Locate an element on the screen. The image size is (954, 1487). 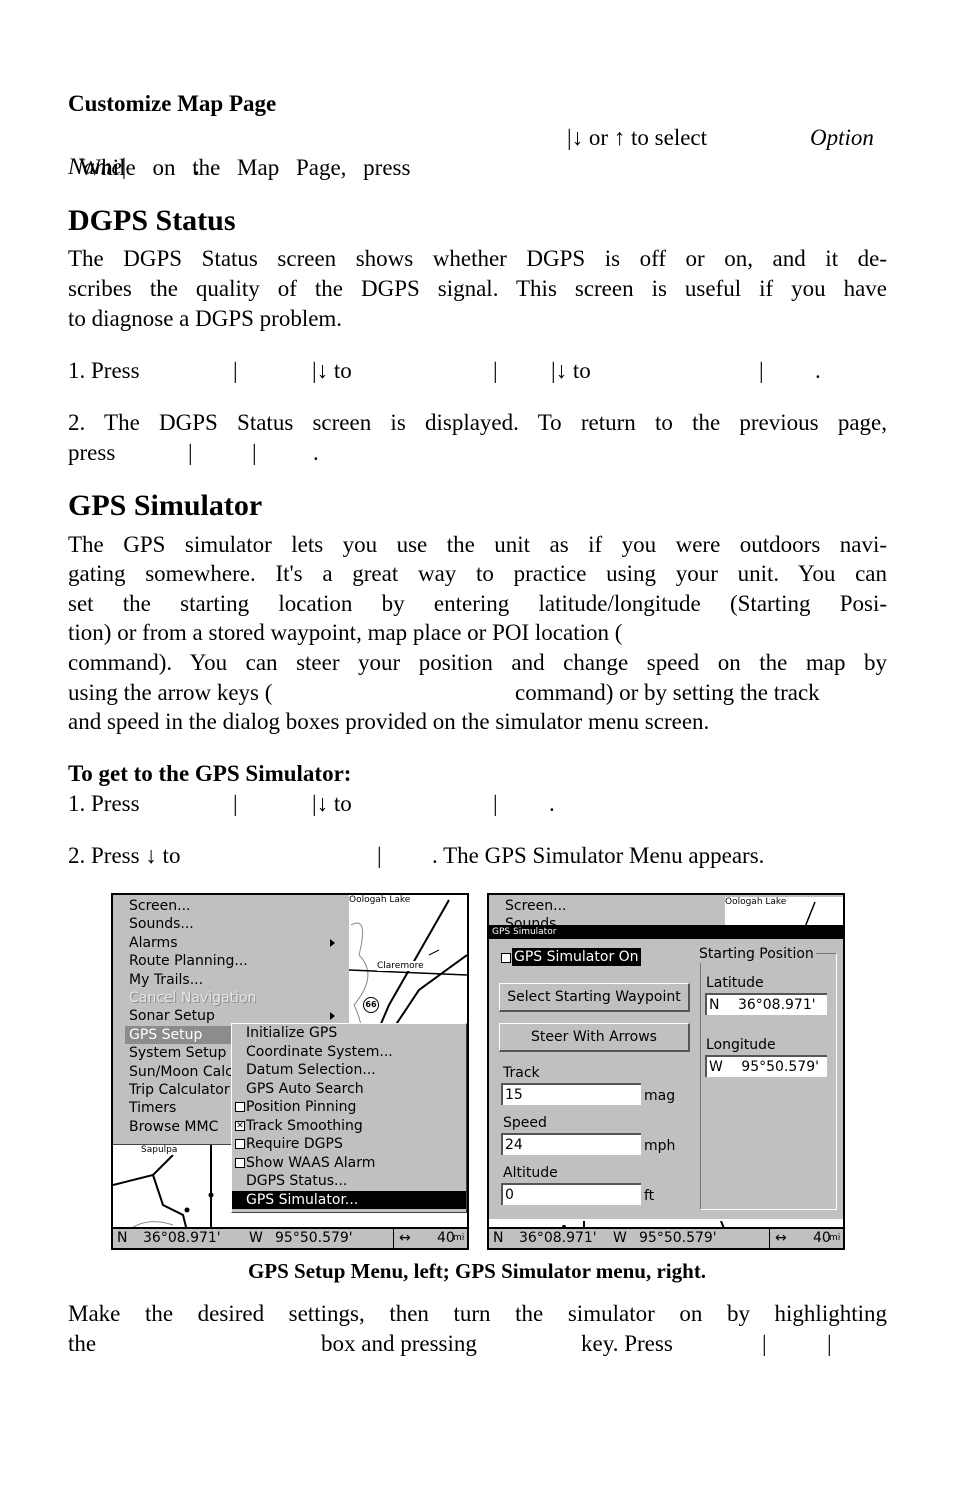
altitude-unit: ft is located at coordinates (649, 1196).